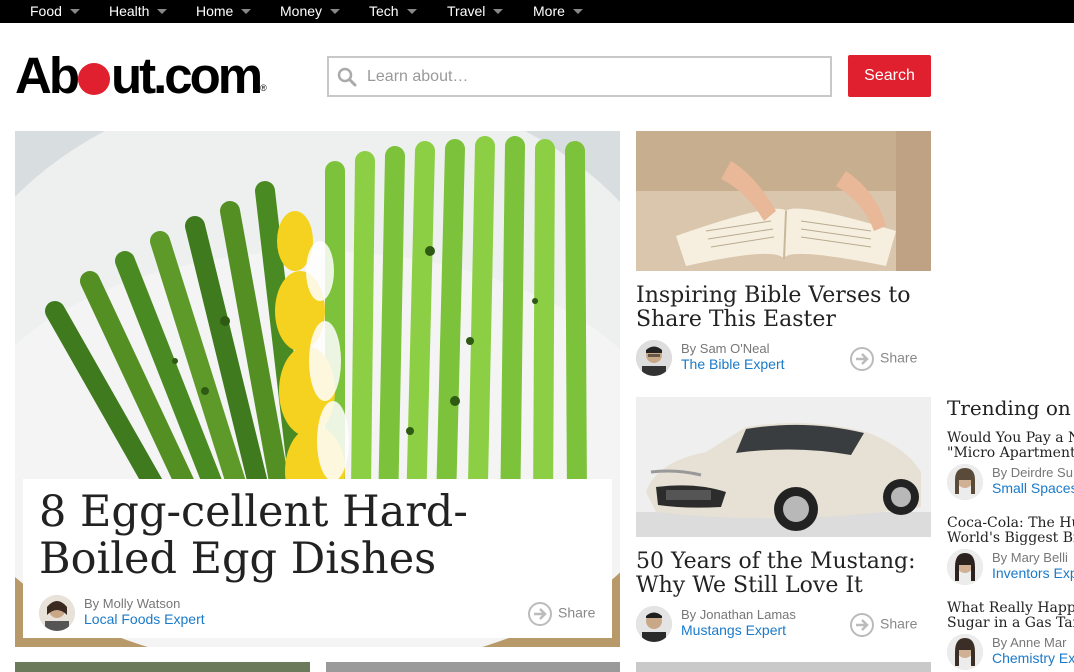  I want to click on nav-label: Money, so click(301, 11).